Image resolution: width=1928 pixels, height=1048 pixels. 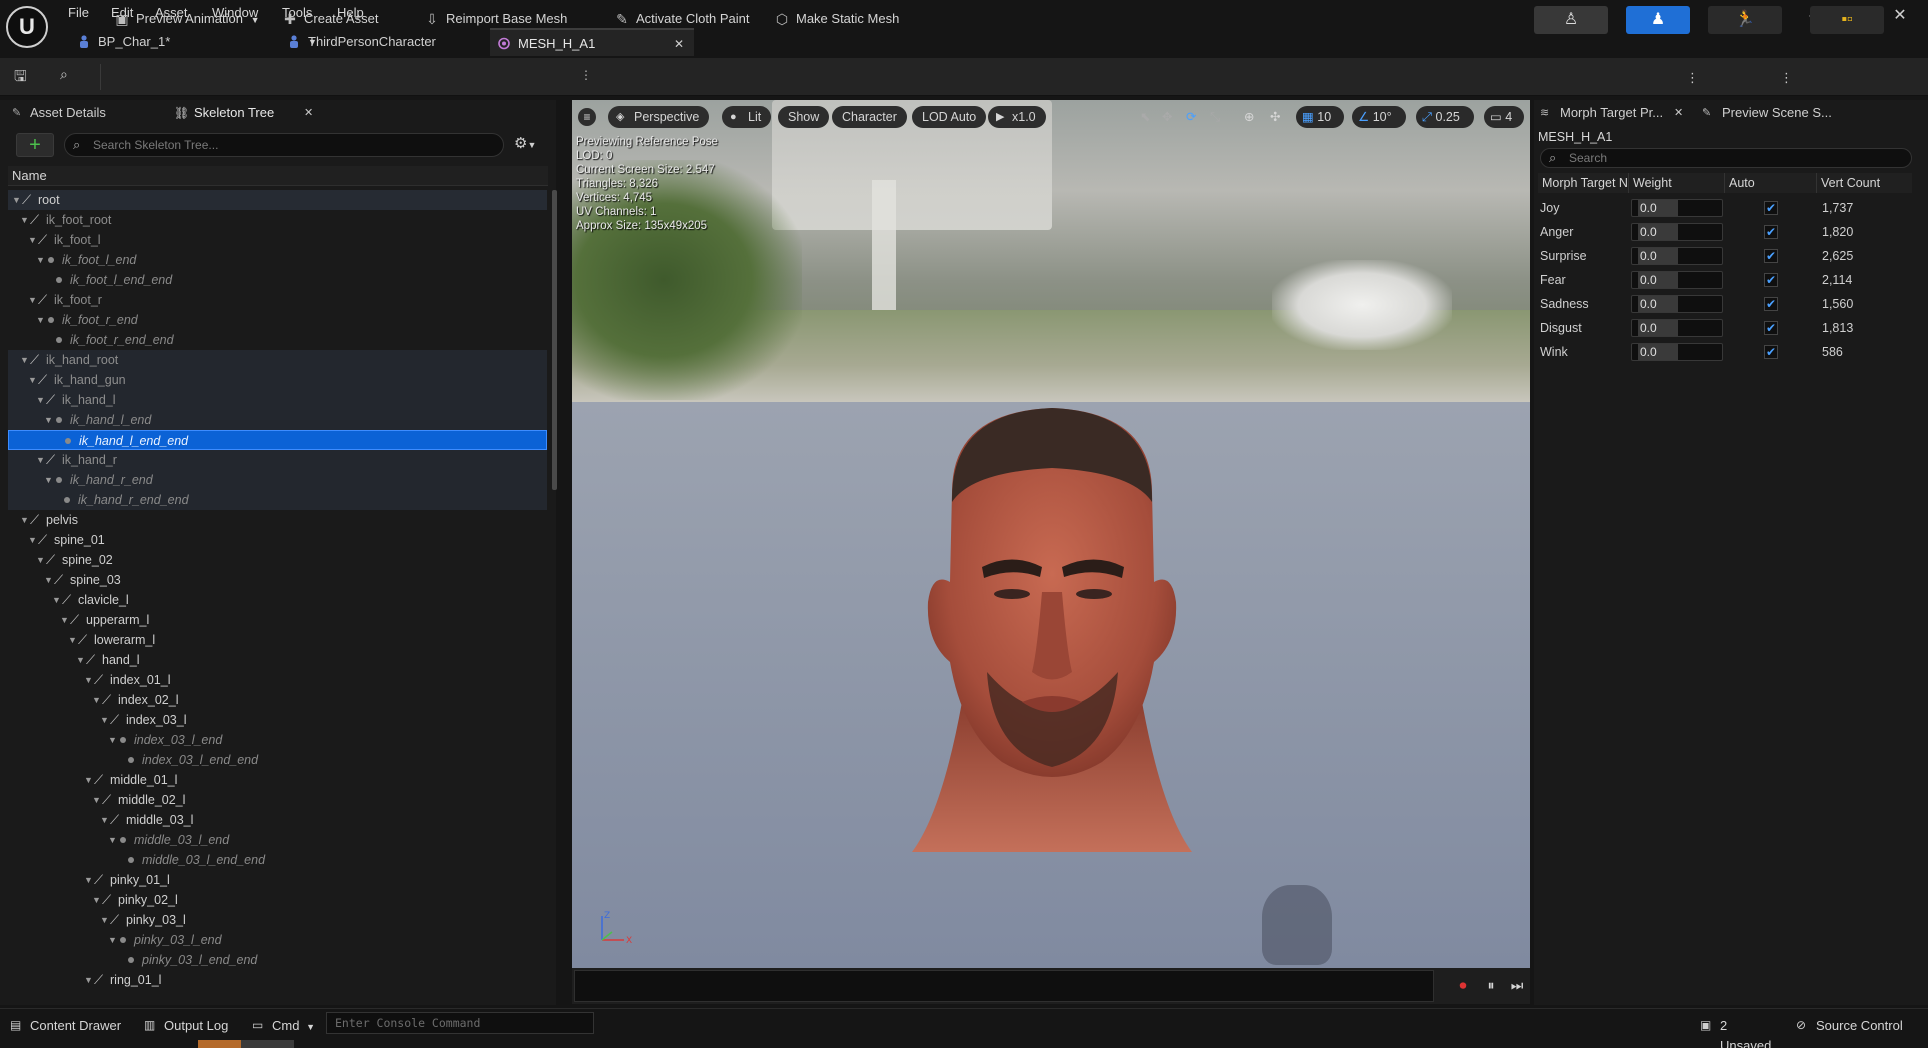 What do you see at coordinates (1320, 117) in the screenshot?
I see `grid-snap-toggle: ▦ 10` at bounding box center [1320, 117].